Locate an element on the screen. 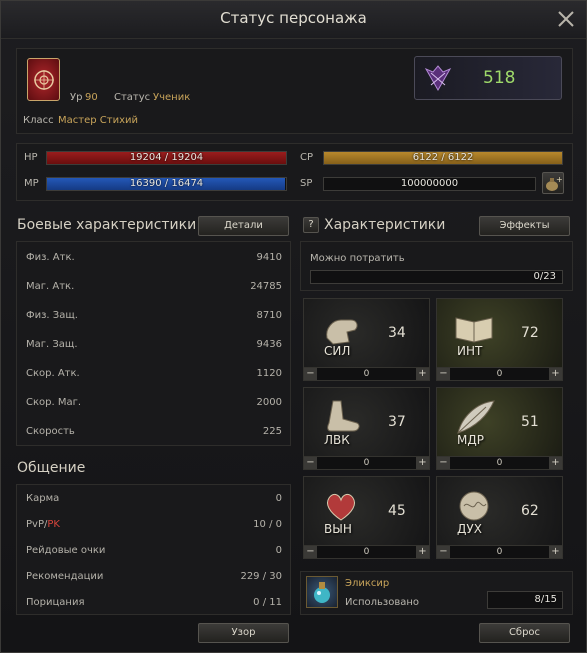 This screenshot has height=653, width=587. elixir-slot is located at coordinates (322, 592).